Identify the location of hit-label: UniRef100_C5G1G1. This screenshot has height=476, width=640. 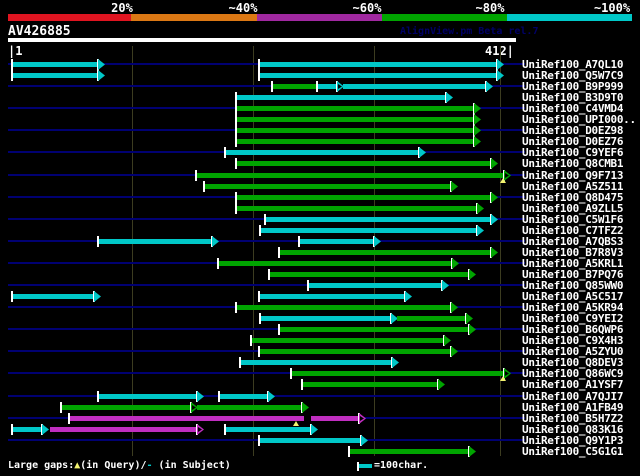
(572, 451).